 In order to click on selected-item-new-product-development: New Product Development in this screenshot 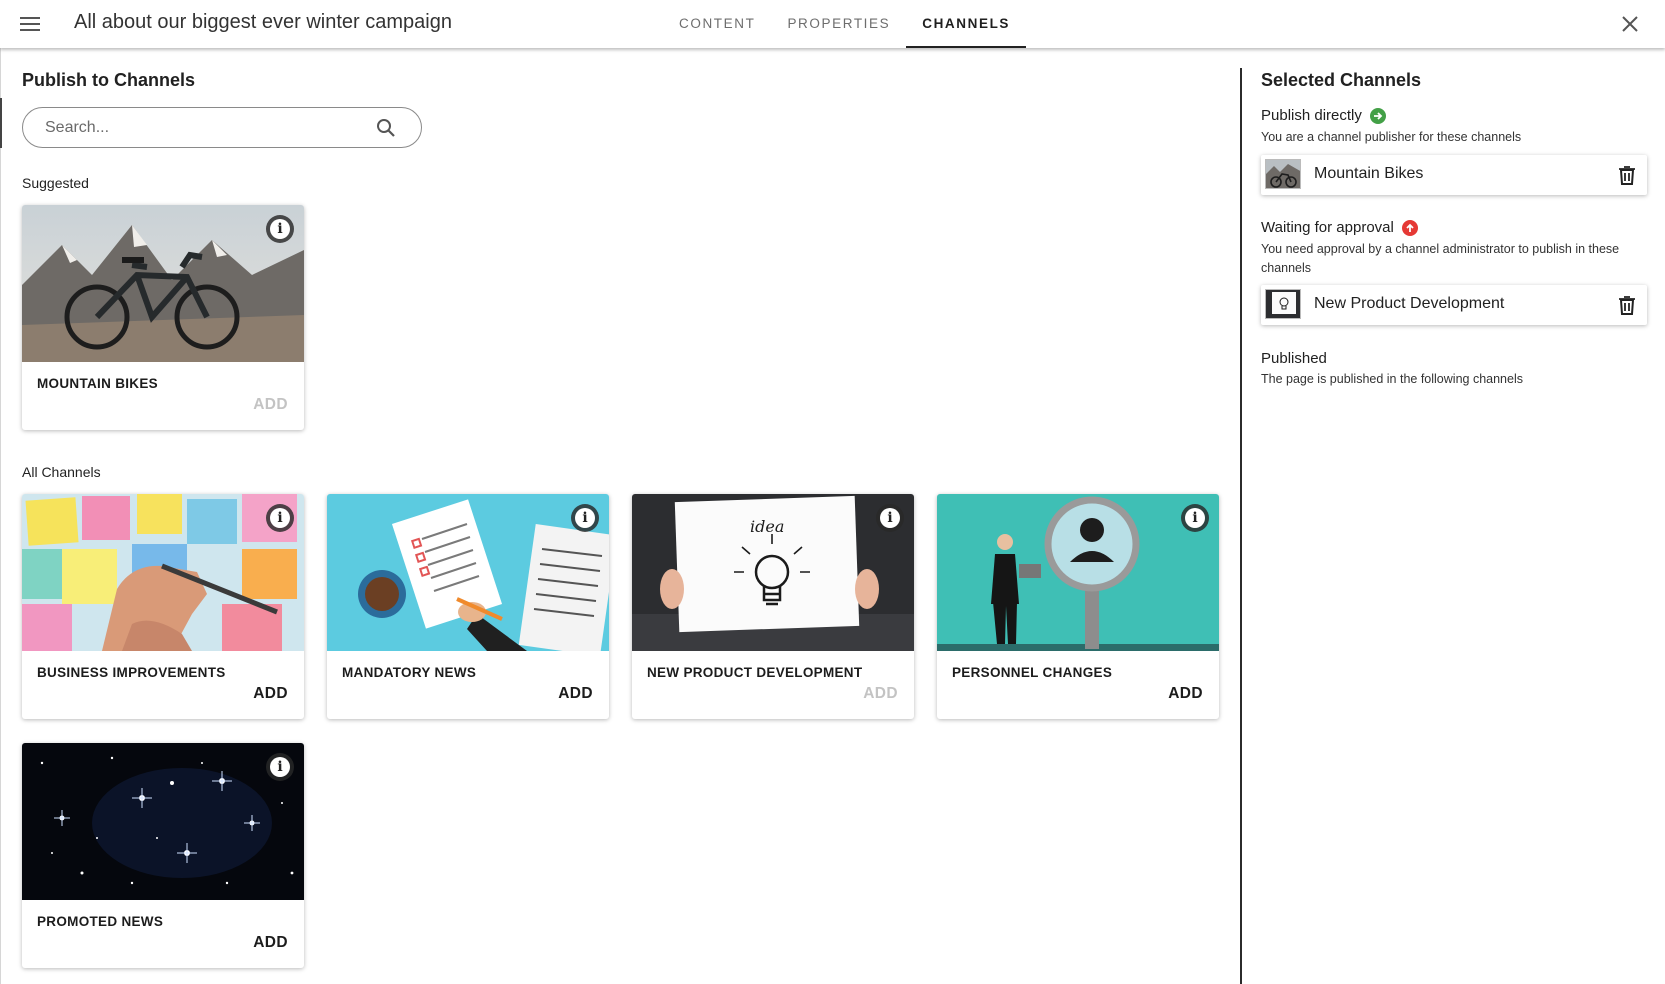, I will do `click(1454, 305)`.